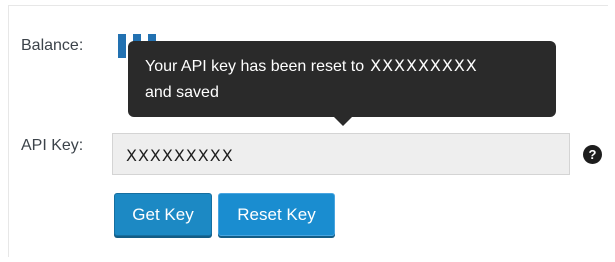 This screenshot has height=262, width=615. Describe the element at coordinates (343, 121) in the screenshot. I see `tooltip-arrow` at that location.